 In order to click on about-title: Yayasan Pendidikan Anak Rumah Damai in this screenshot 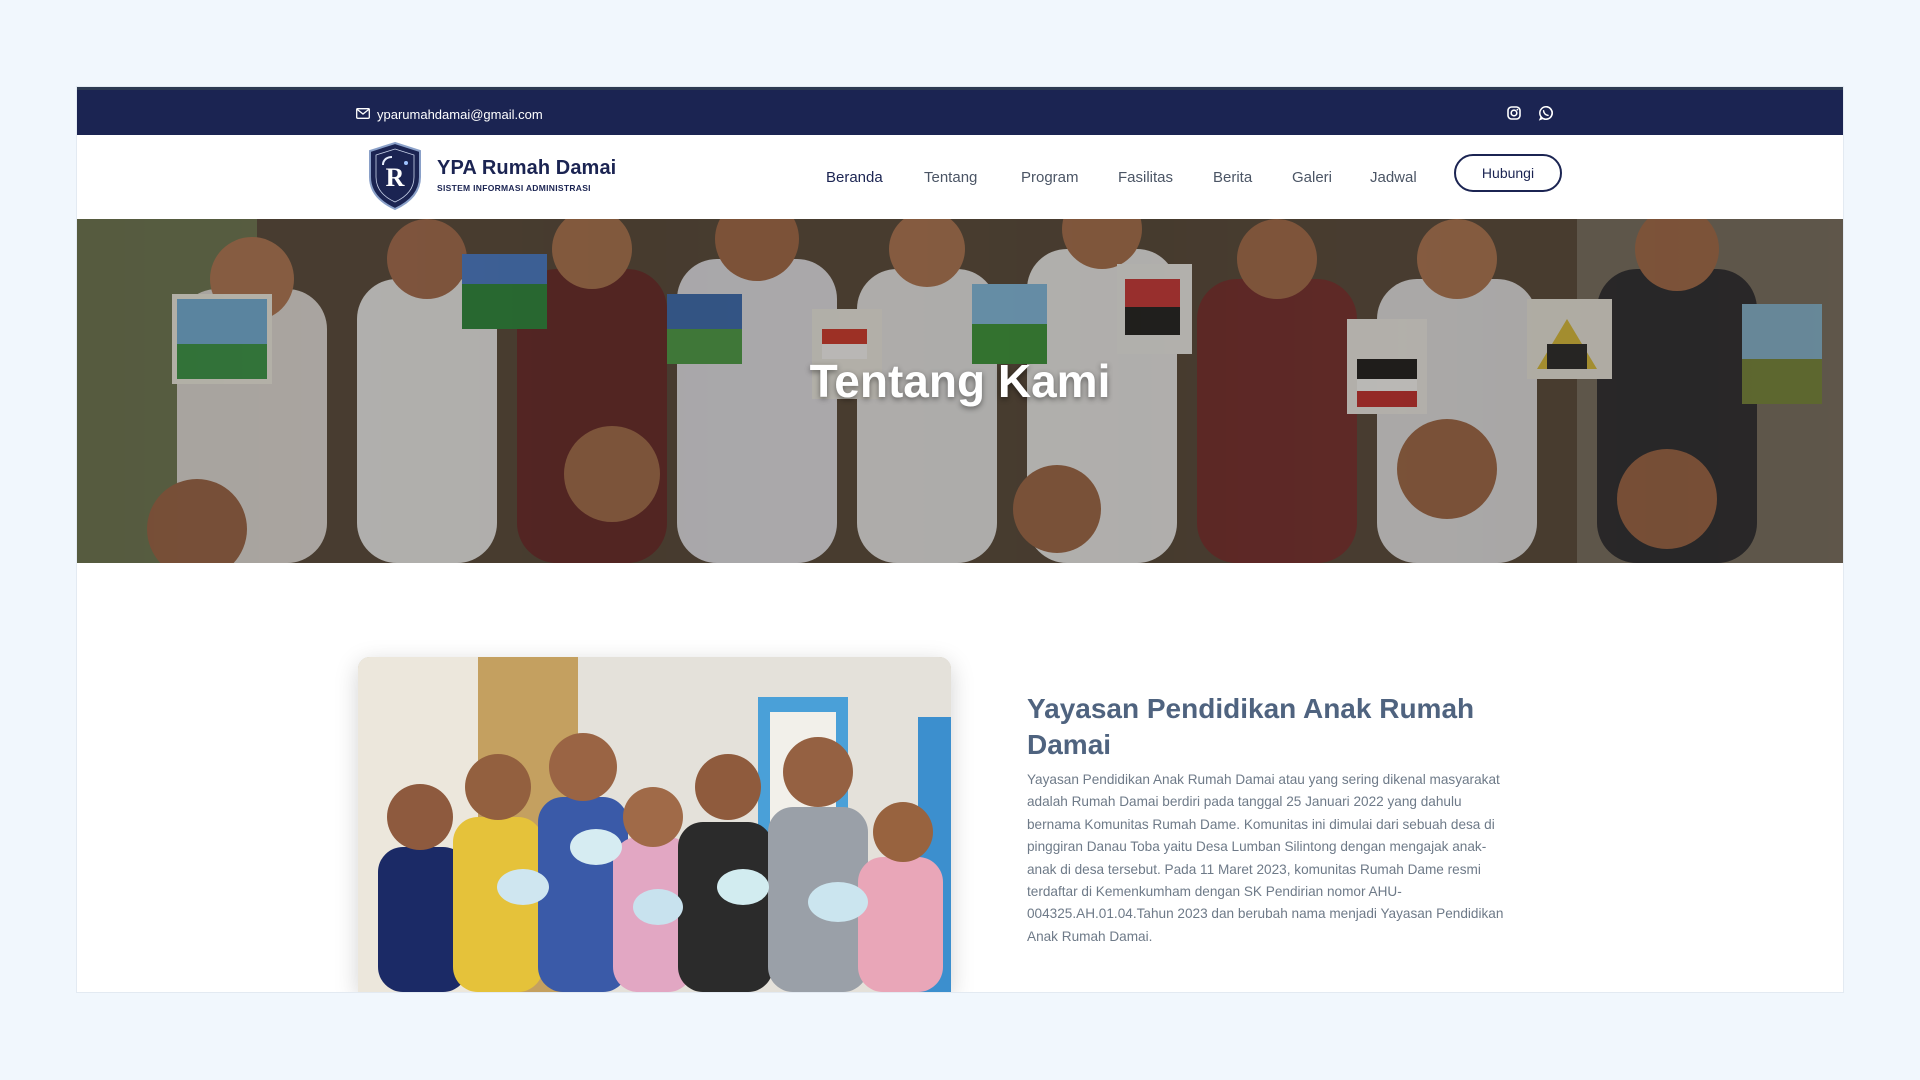, I will do `click(1251, 726)`.